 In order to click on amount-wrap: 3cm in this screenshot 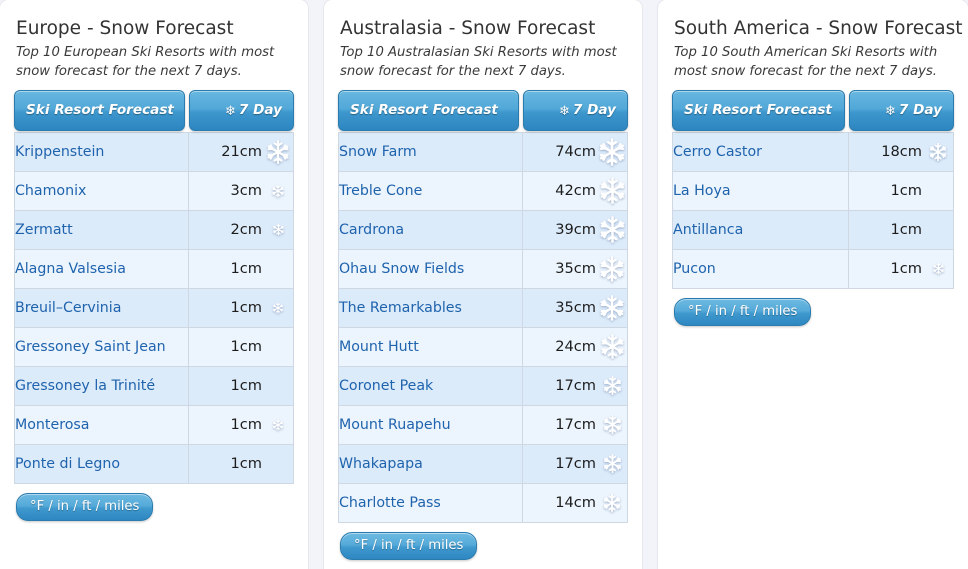, I will do `click(261, 190)`.